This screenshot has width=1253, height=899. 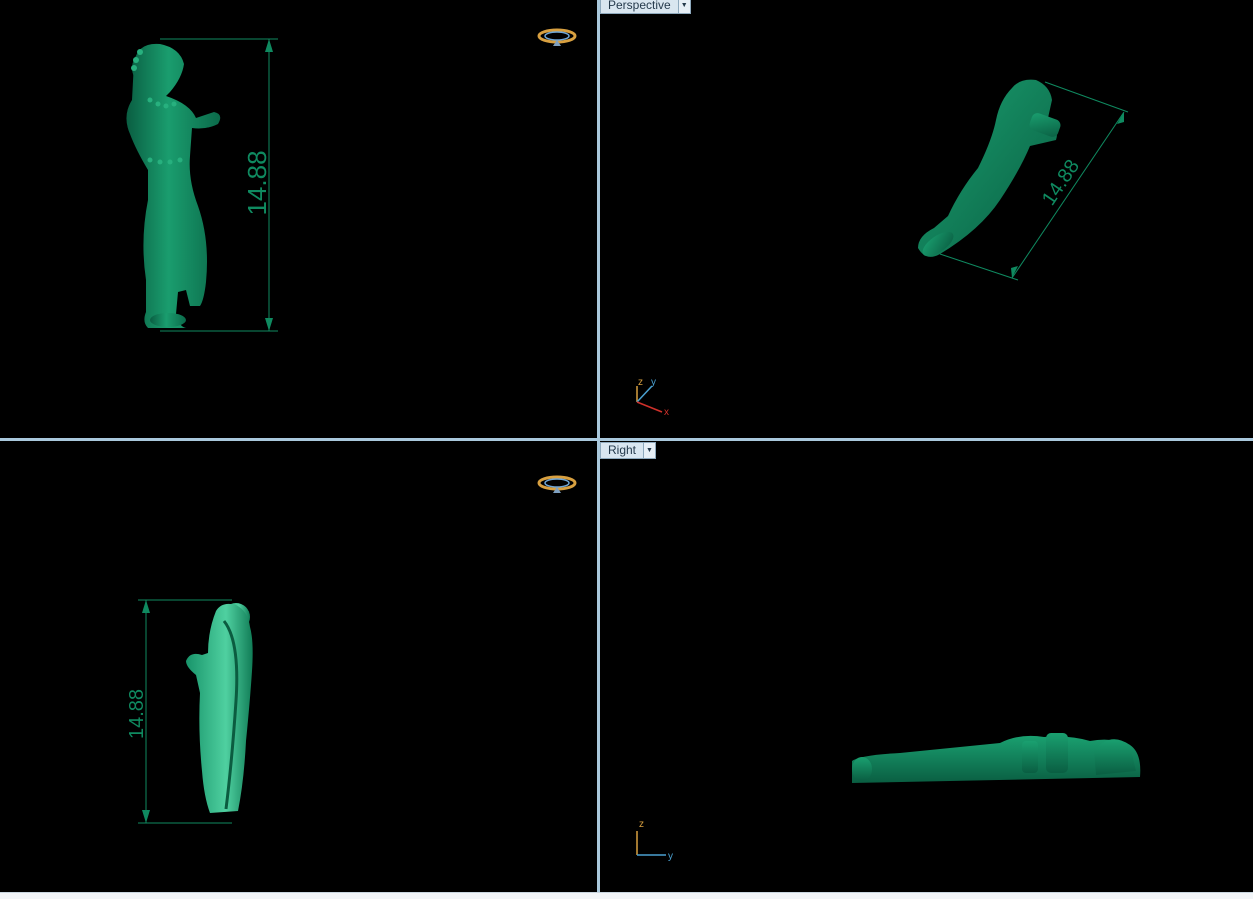 What do you see at coordinates (219, 708) in the screenshot?
I see `model-figure-side` at bounding box center [219, 708].